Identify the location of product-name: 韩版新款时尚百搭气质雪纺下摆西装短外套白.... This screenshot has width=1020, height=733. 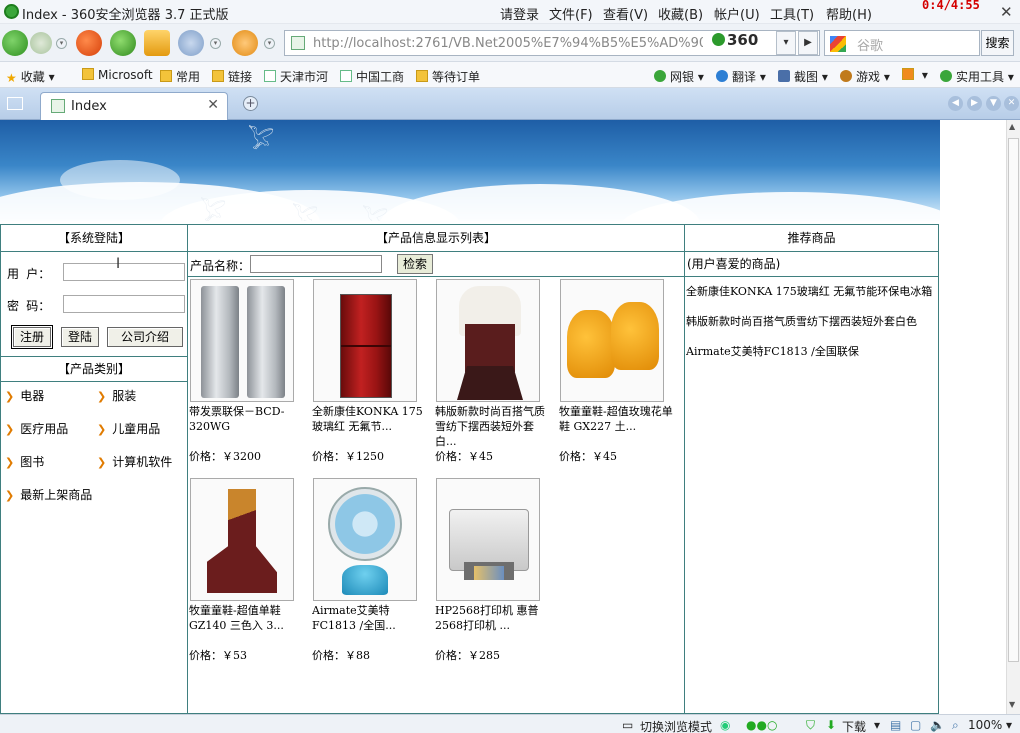
(495, 426).